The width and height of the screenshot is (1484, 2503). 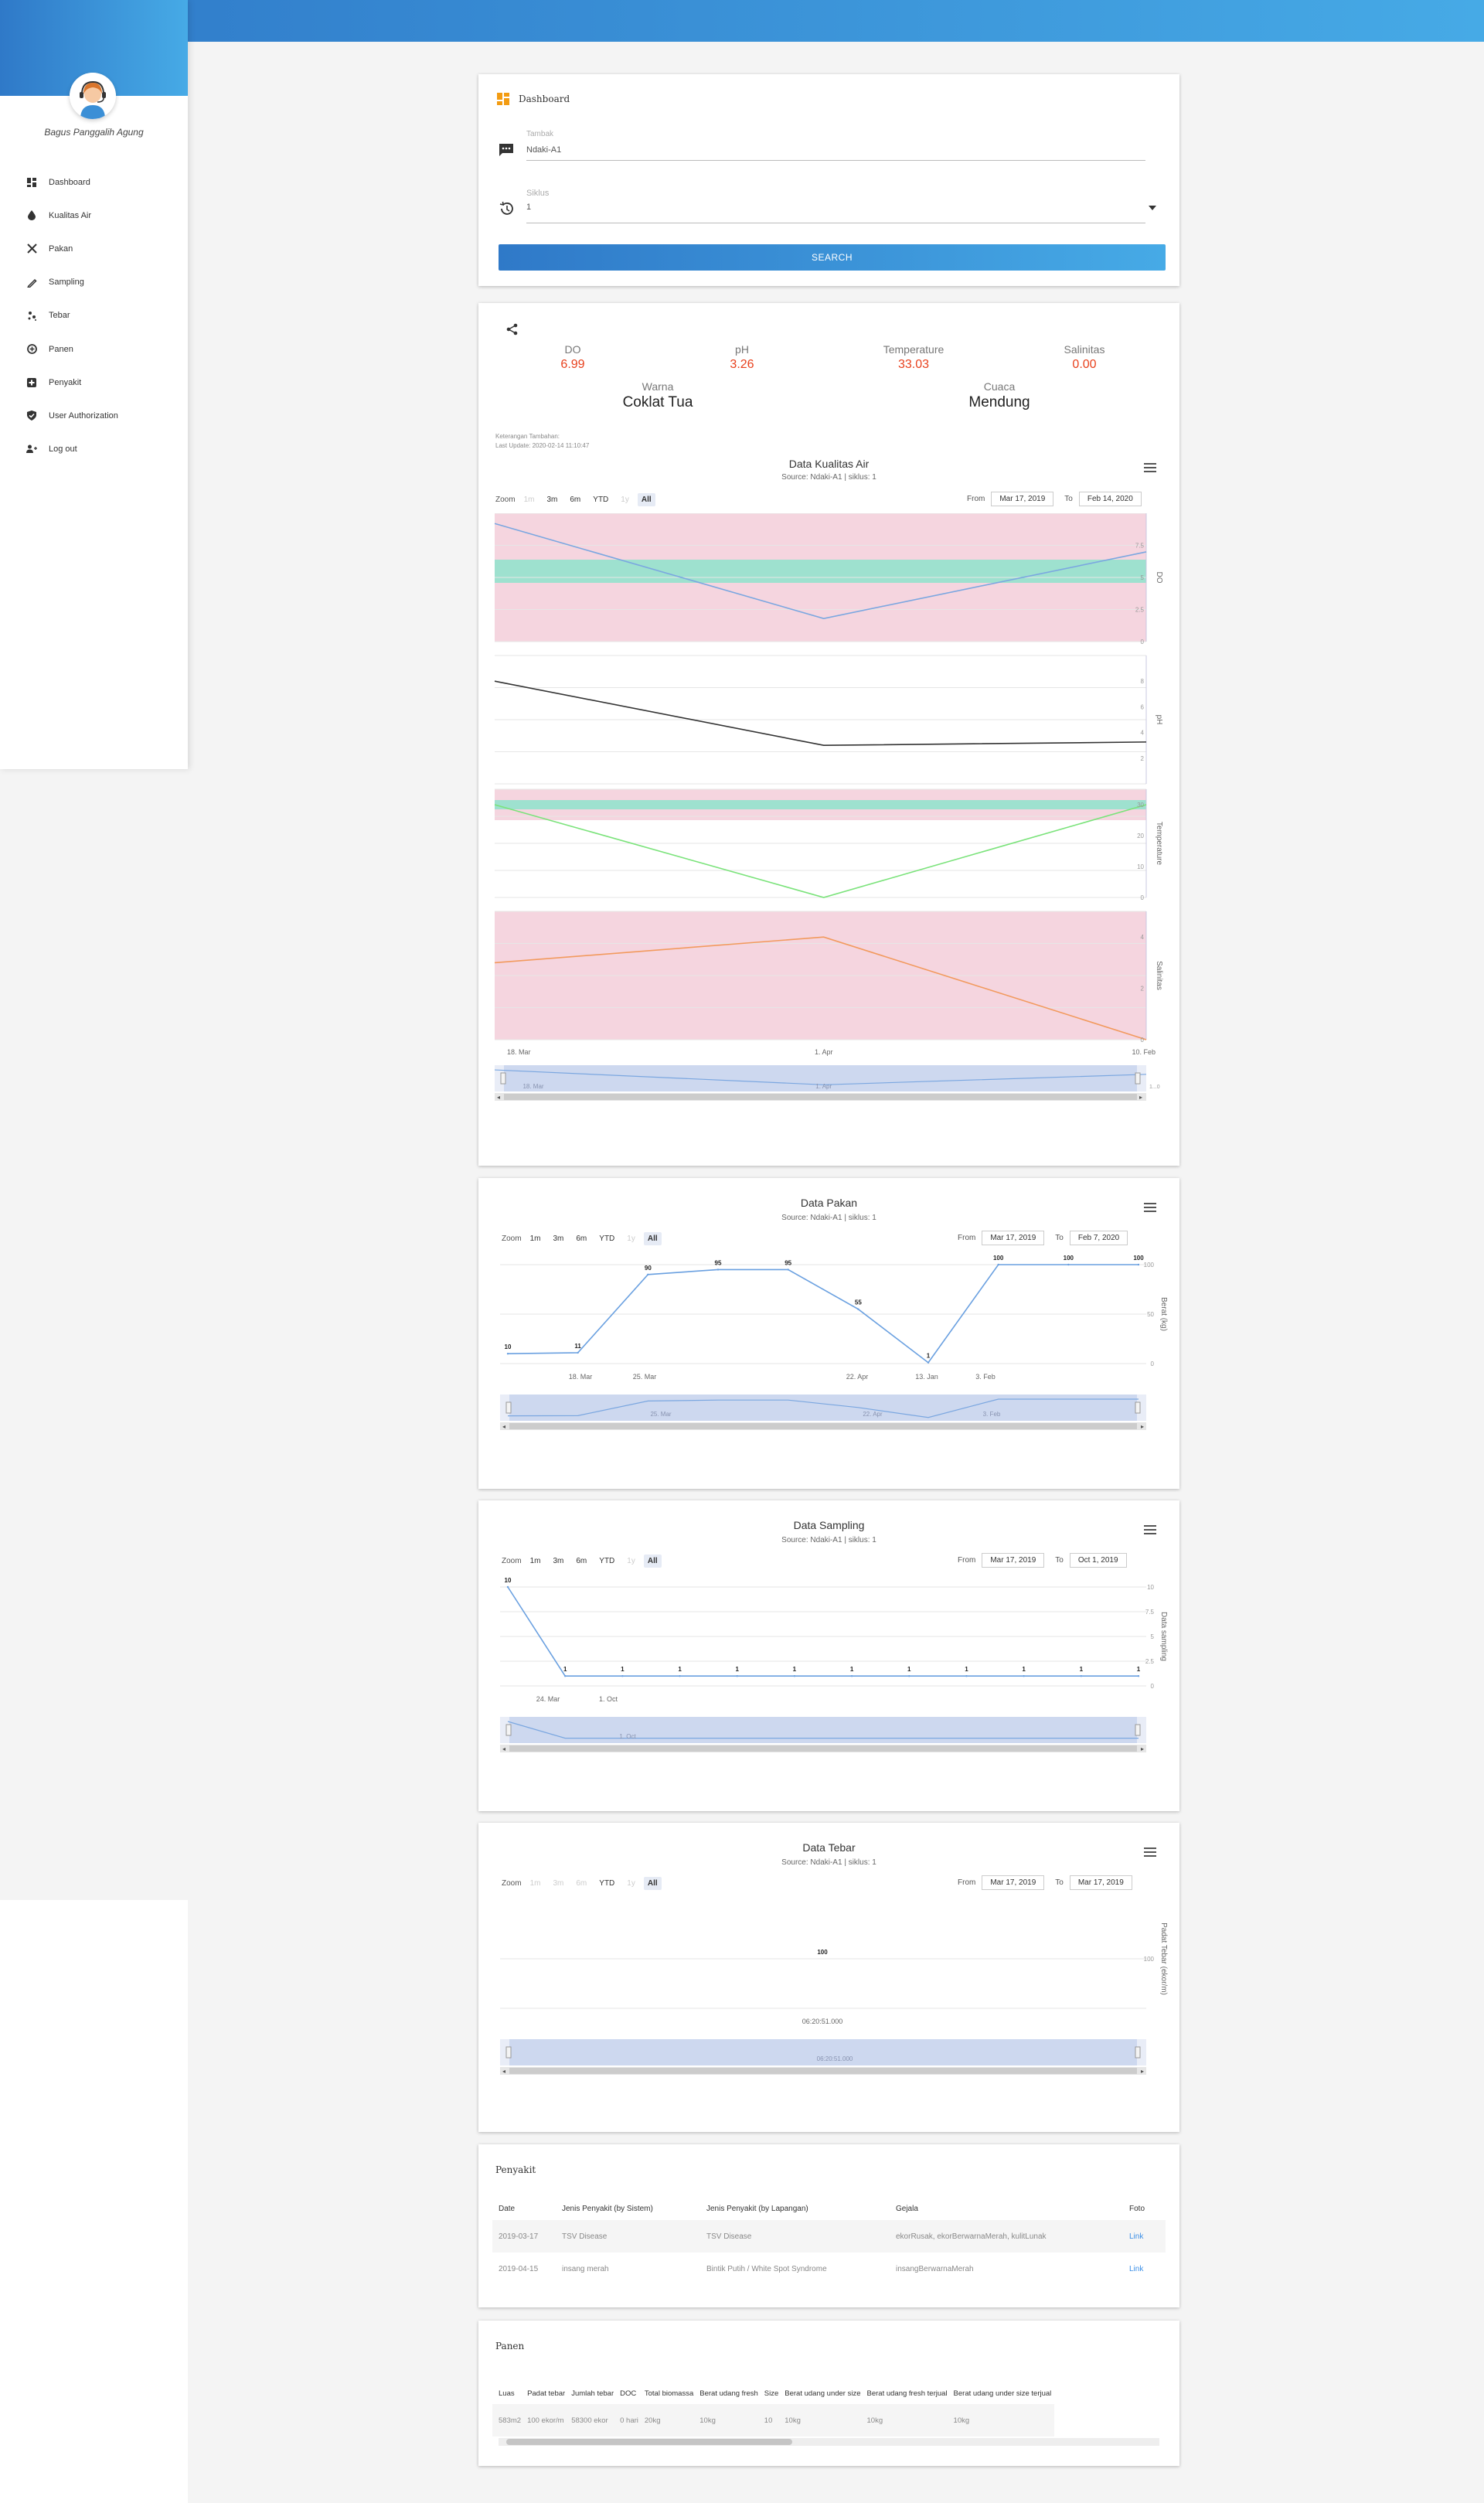 I want to click on horizontal-scrollbar, so click(x=829, y=2442).